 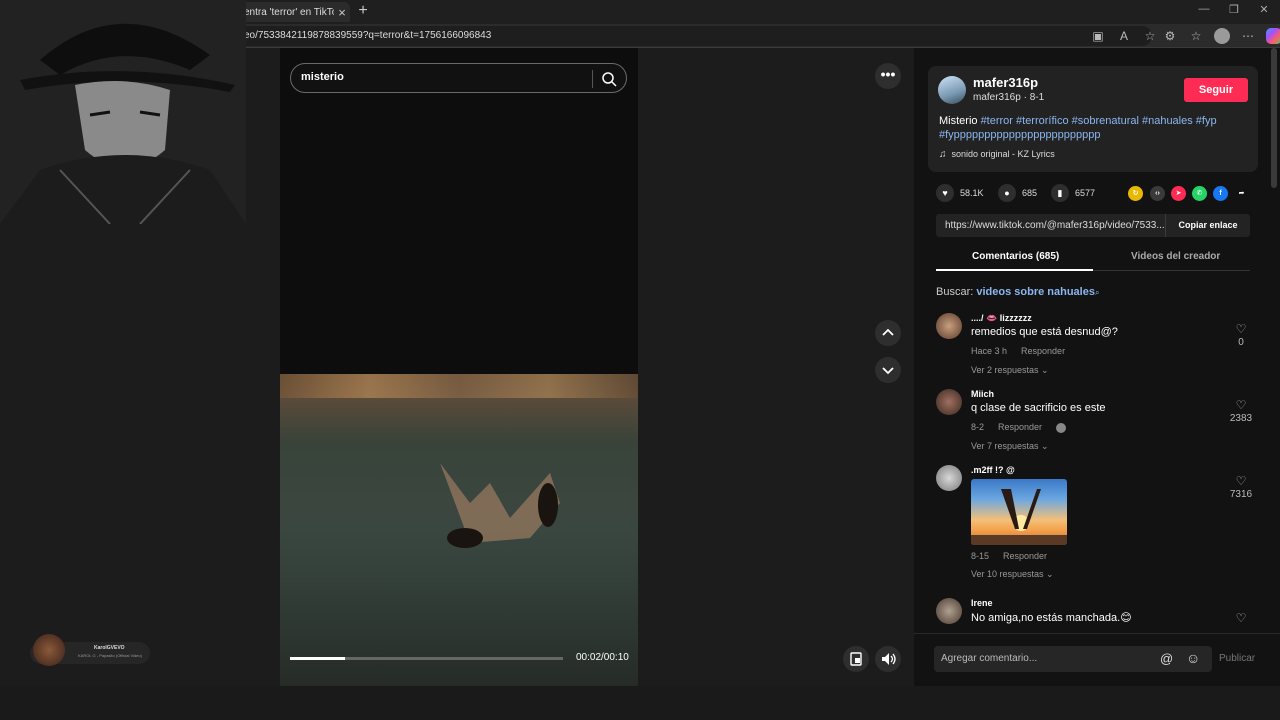 What do you see at coordinates (1001, 318) in the screenshot?
I see `commenter-name: ..../ 👄 lizzzzzz` at bounding box center [1001, 318].